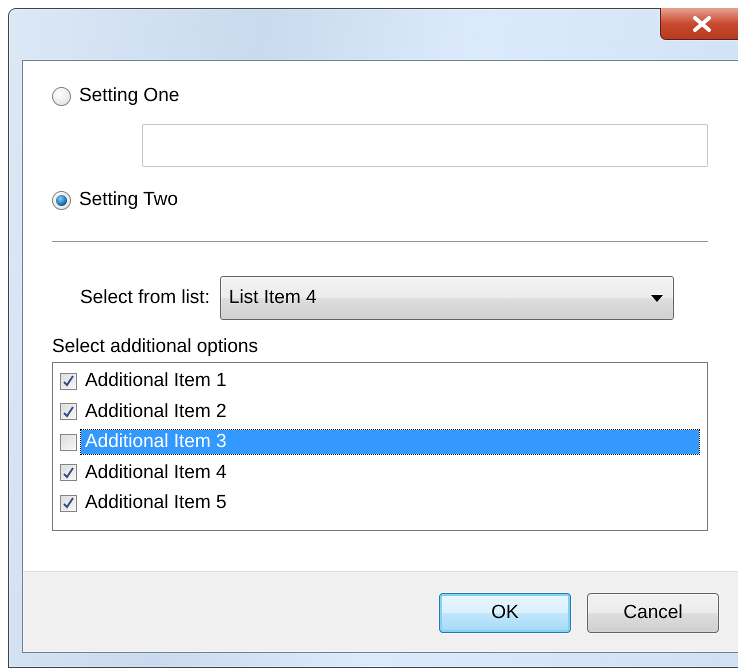 This screenshot has height=671, width=738. What do you see at coordinates (653, 613) in the screenshot?
I see `dialog-button: Cancel` at bounding box center [653, 613].